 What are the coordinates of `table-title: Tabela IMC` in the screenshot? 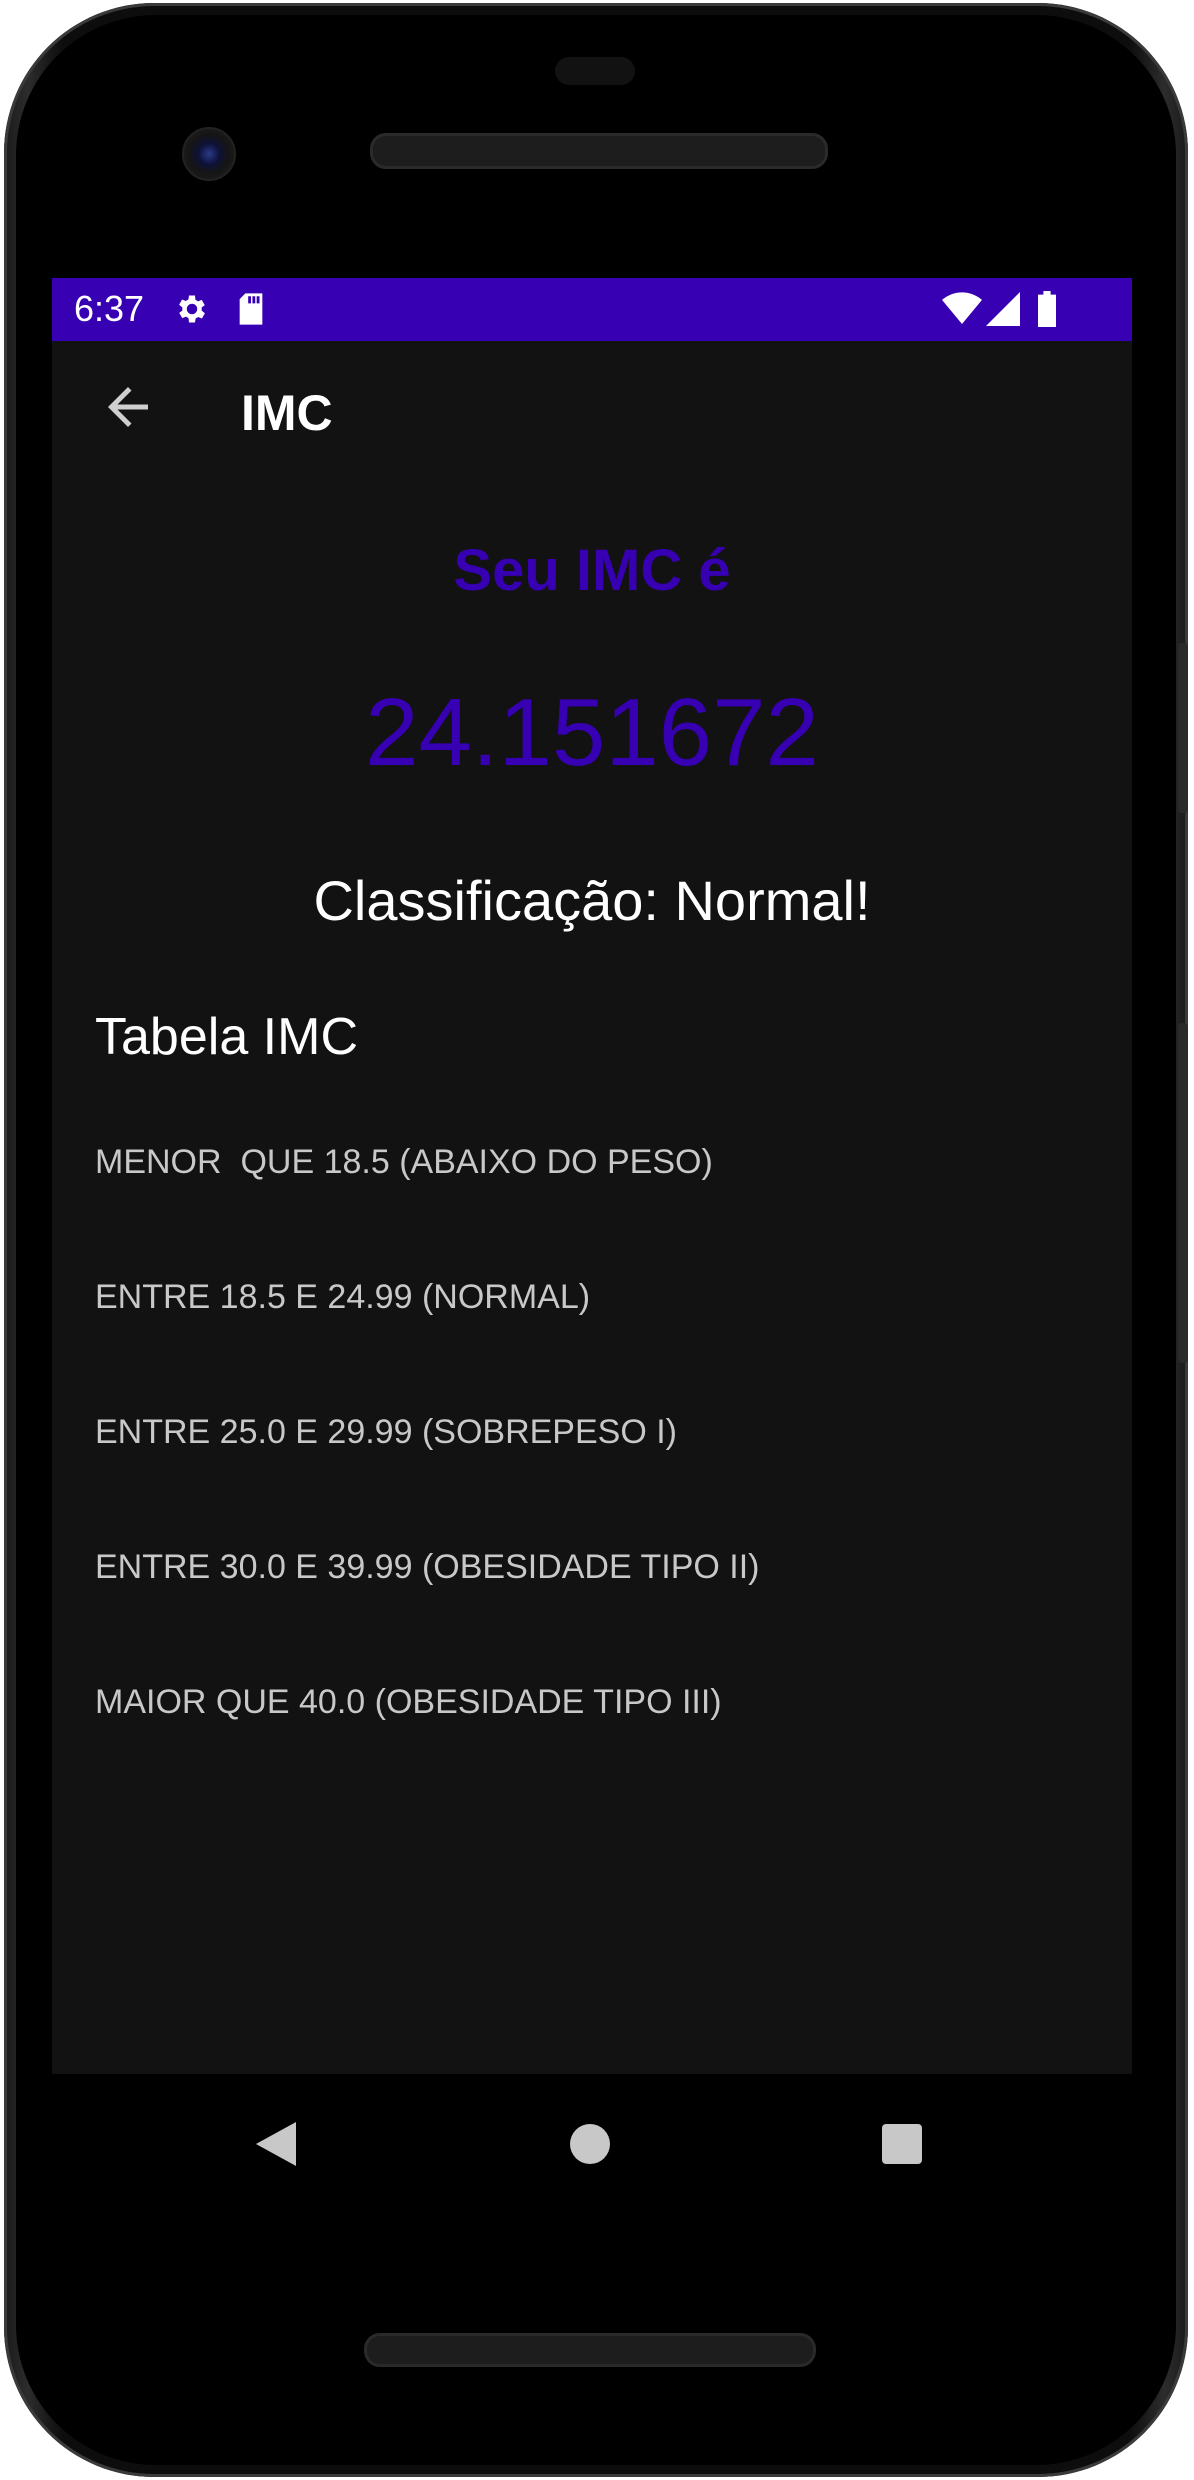 It's located at (226, 1037).